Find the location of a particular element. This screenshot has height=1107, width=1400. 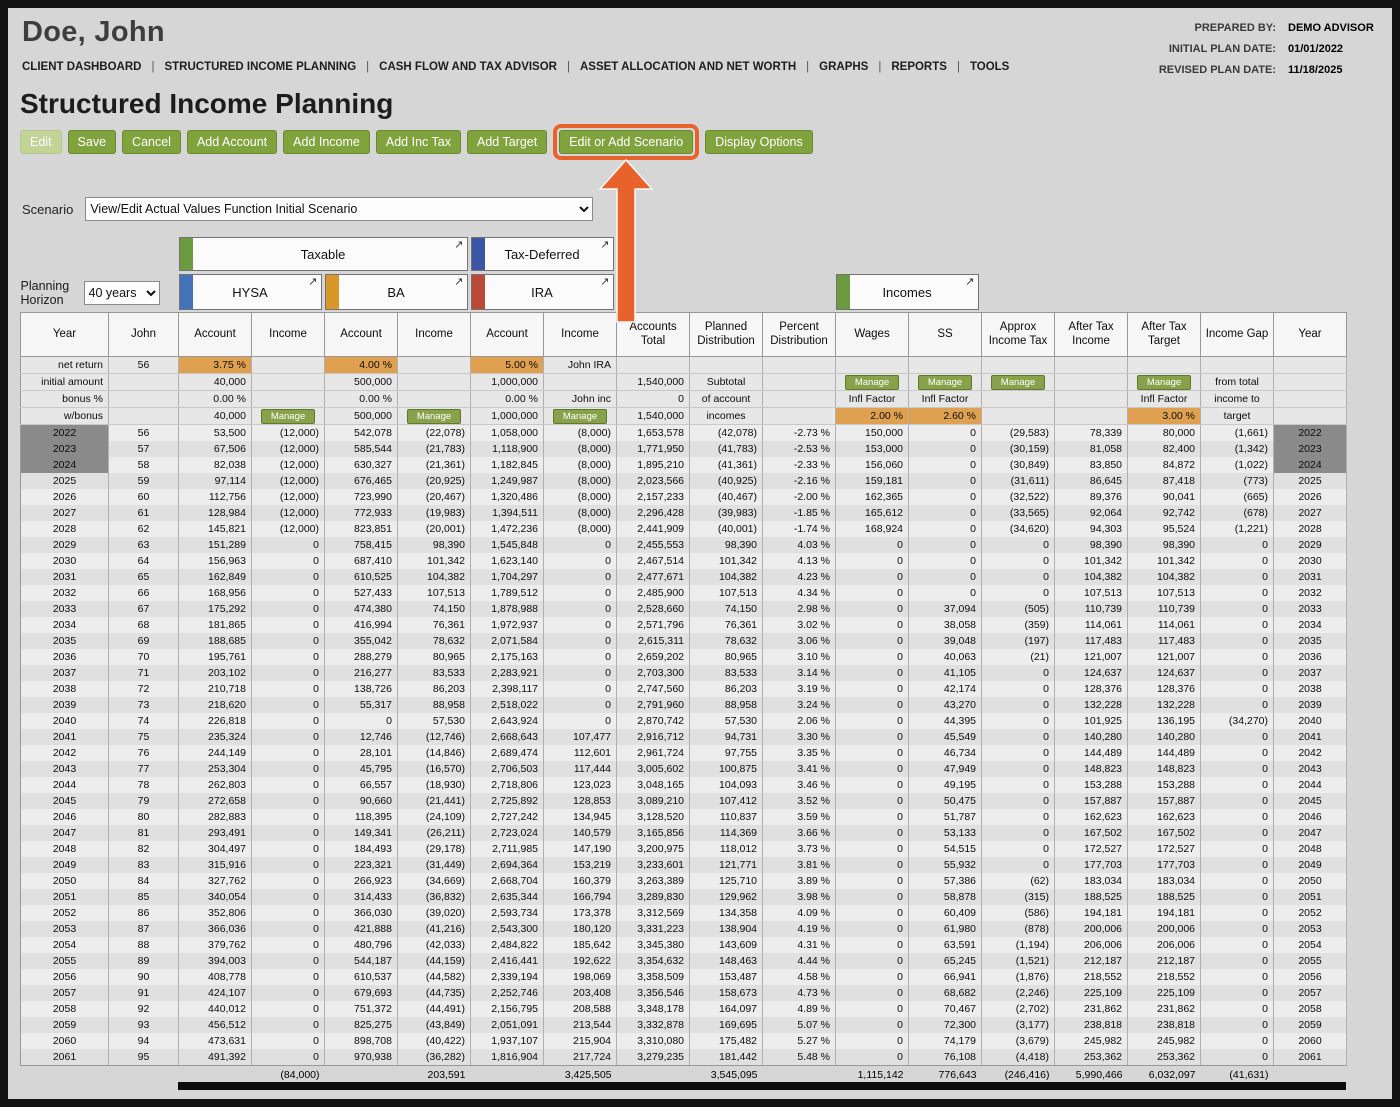

add-income-button: Add Income is located at coordinates (326, 142).